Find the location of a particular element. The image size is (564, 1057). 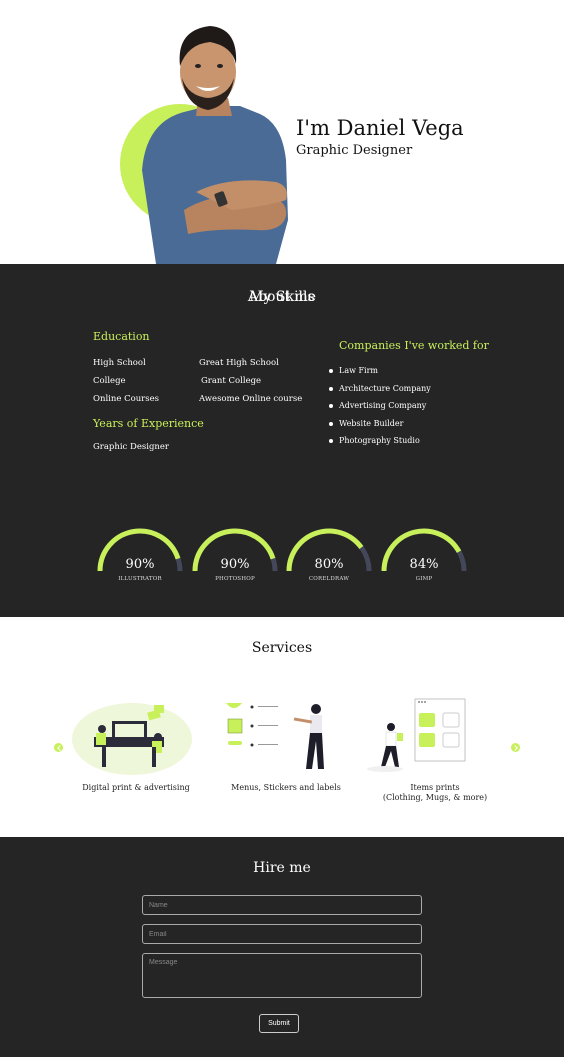

years-experience-item: Graphic Designer is located at coordinates (131, 447).